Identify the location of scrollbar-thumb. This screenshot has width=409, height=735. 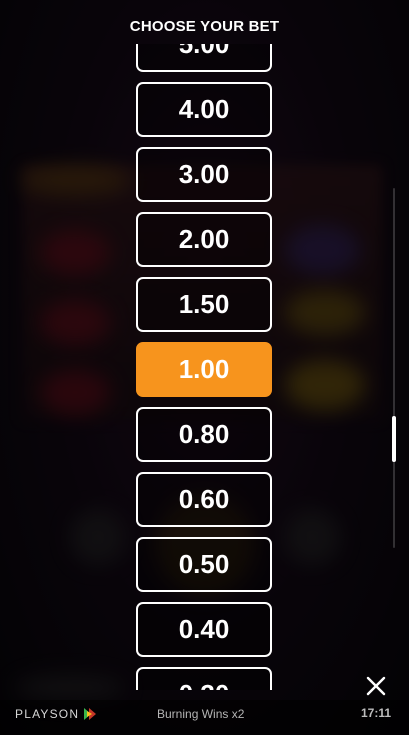
(394, 439).